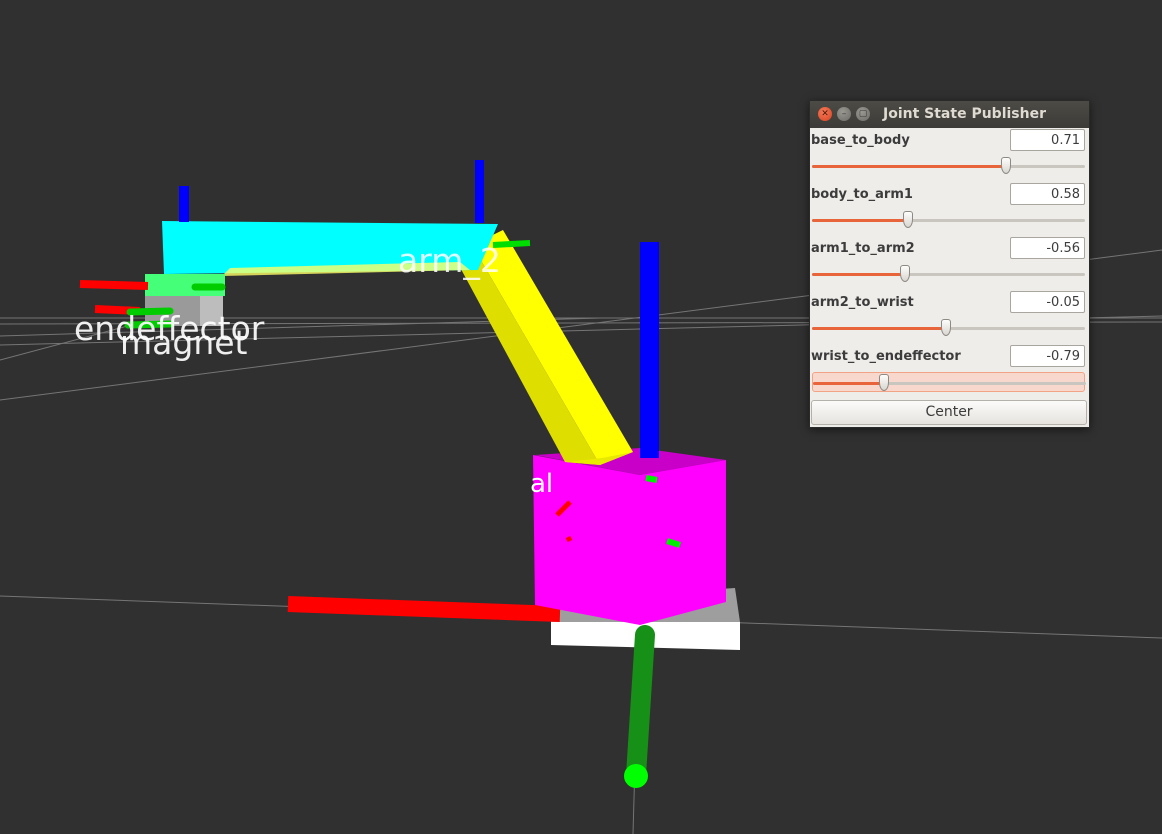  What do you see at coordinates (649, 350) in the screenshot?
I see `body-z-axis` at bounding box center [649, 350].